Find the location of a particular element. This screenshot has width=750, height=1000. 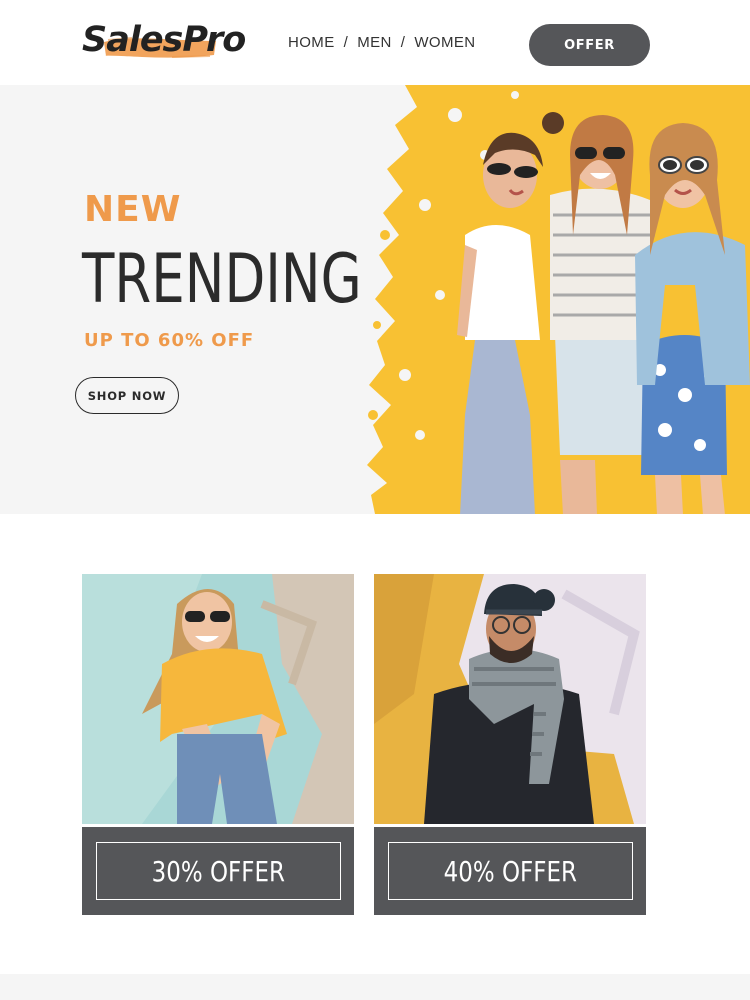

nav-link-home: HOME is located at coordinates (311, 42).